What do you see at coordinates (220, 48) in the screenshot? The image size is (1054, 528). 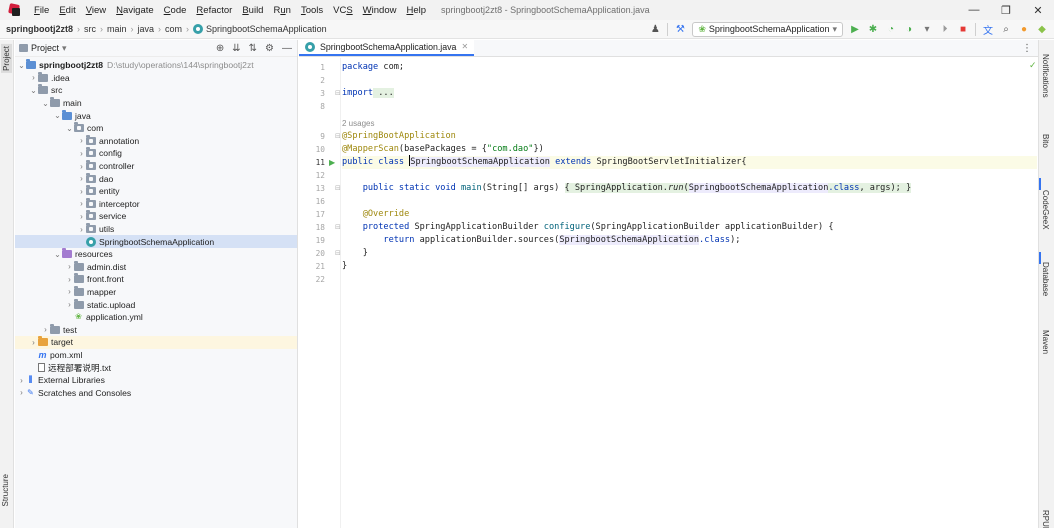 I see `locate-icon: ⊕` at bounding box center [220, 48].